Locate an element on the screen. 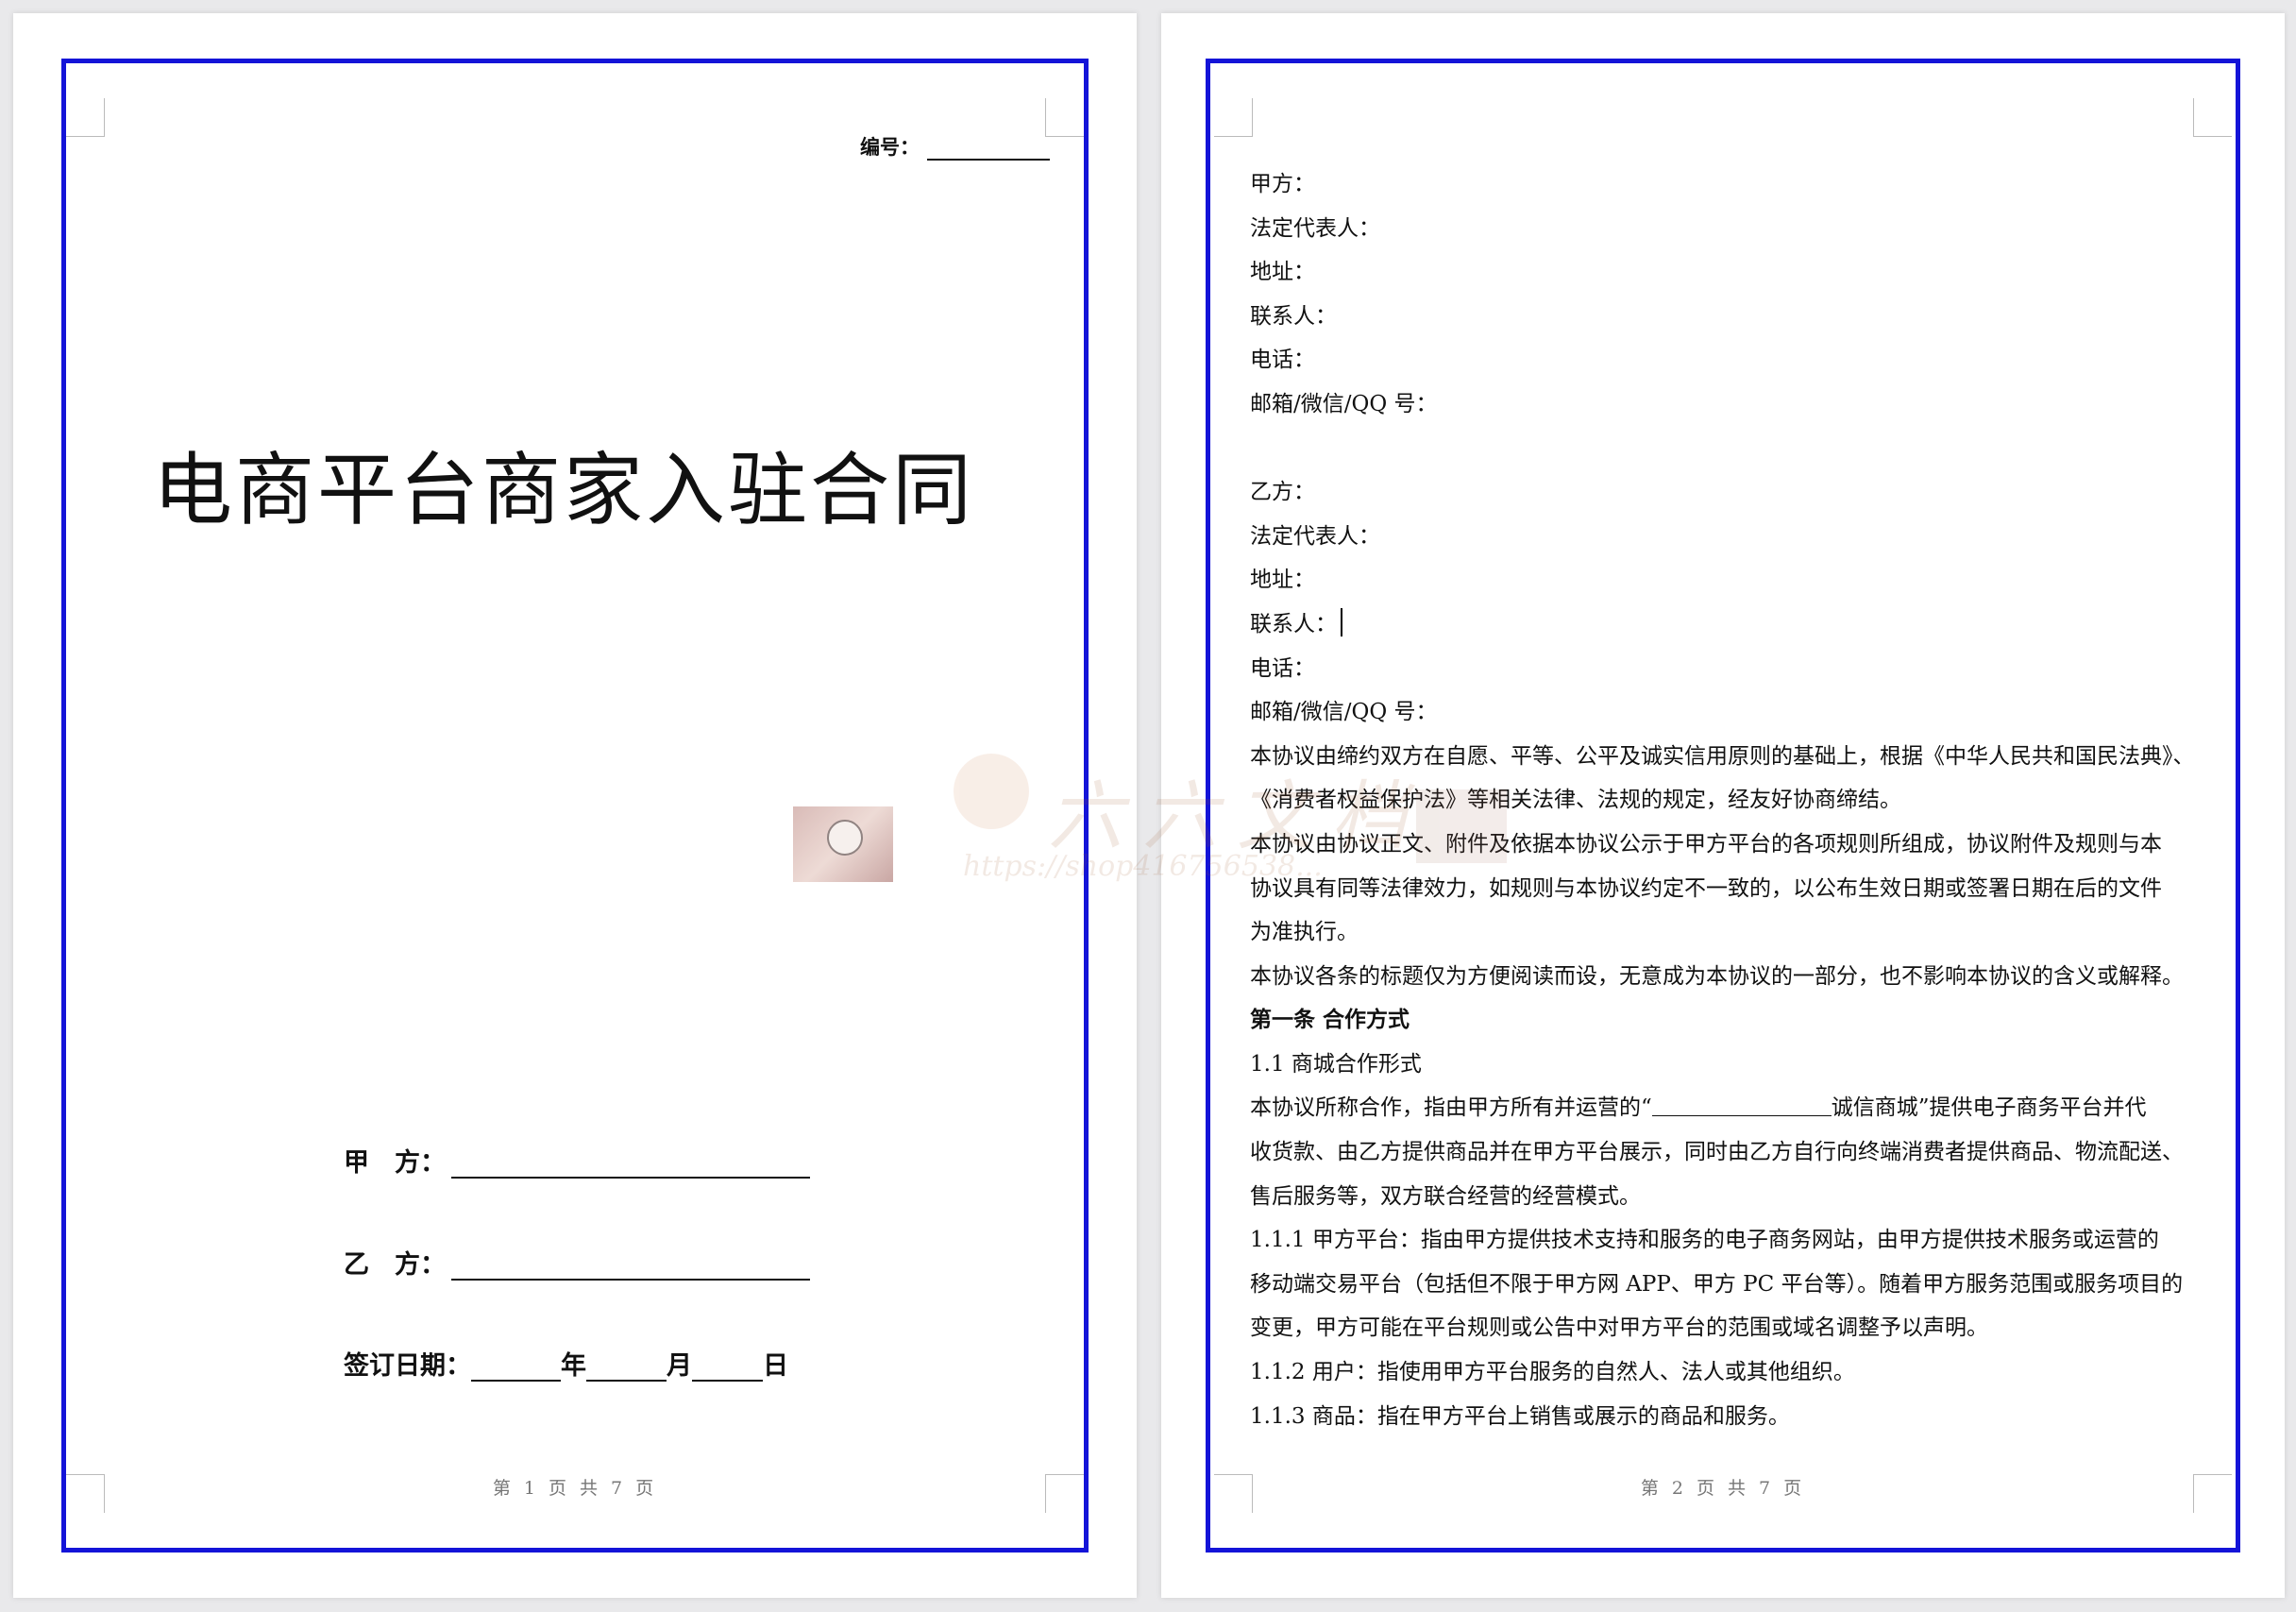 This screenshot has height=1612, width=2296. serial-number: 编号： is located at coordinates (955, 147).